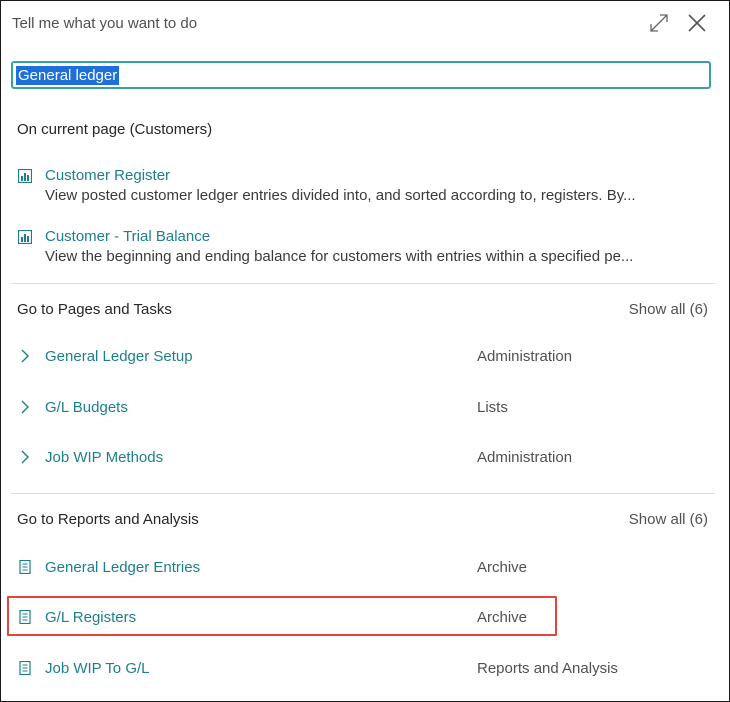 The width and height of the screenshot is (730, 702). What do you see at coordinates (86, 407) in the screenshot?
I see `item-title-link: G/L Budgets` at bounding box center [86, 407].